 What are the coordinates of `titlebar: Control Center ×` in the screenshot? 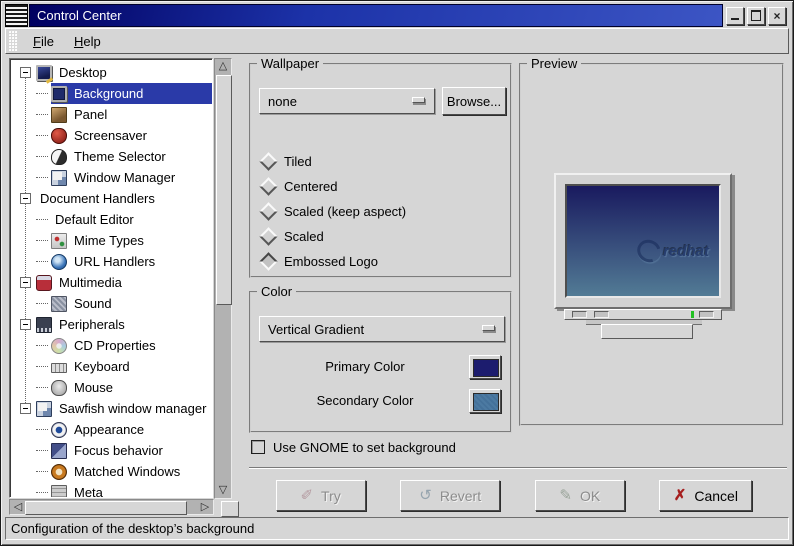 It's located at (397, 15).